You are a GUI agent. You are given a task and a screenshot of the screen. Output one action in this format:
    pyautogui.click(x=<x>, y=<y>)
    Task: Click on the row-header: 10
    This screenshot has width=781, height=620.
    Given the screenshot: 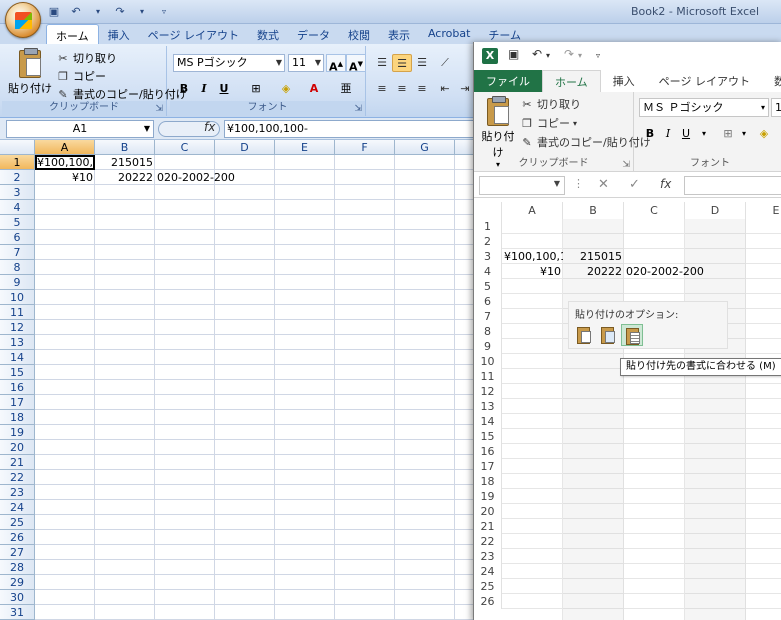 What is the action you would take?
    pyautogui.click(x=488, y=361)
    